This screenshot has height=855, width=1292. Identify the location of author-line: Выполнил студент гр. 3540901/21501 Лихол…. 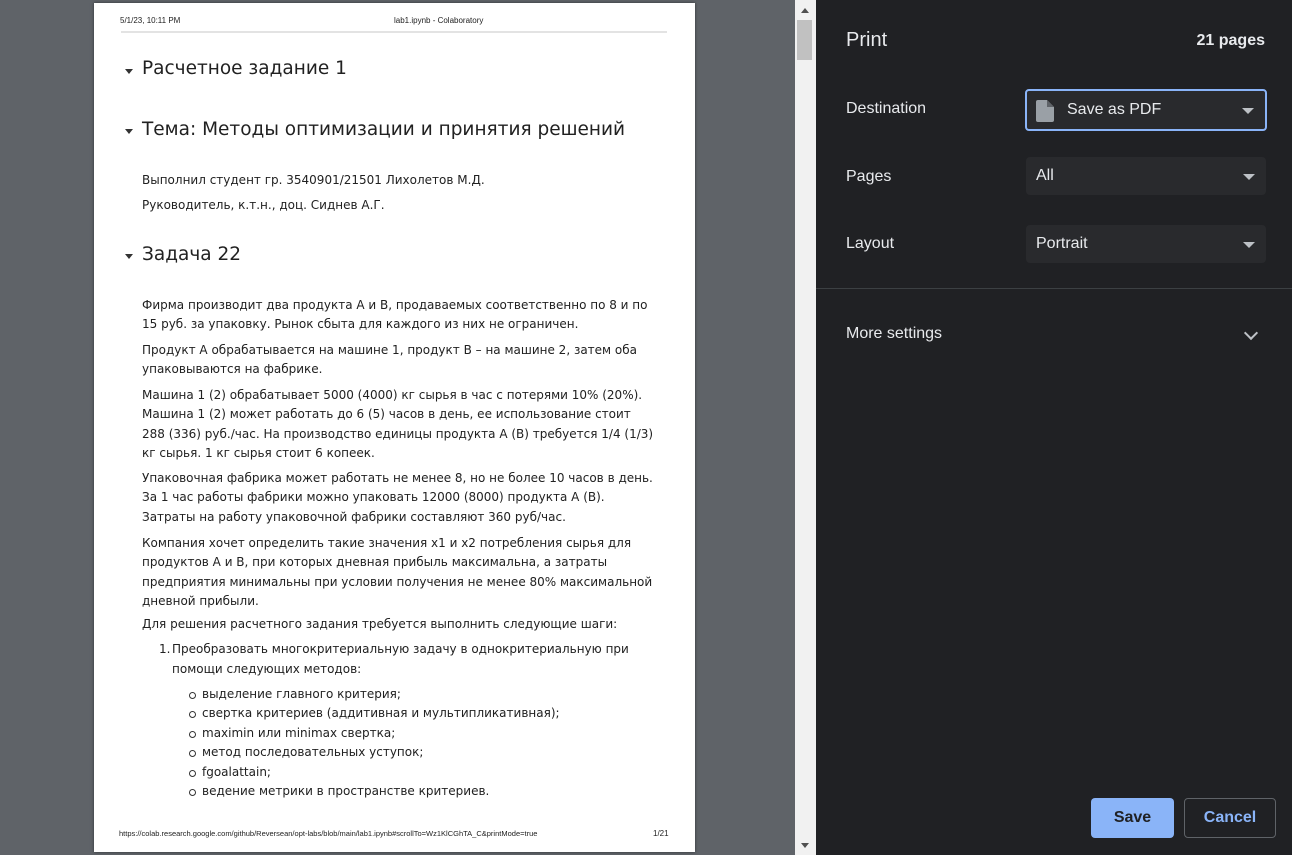
(313, 180).